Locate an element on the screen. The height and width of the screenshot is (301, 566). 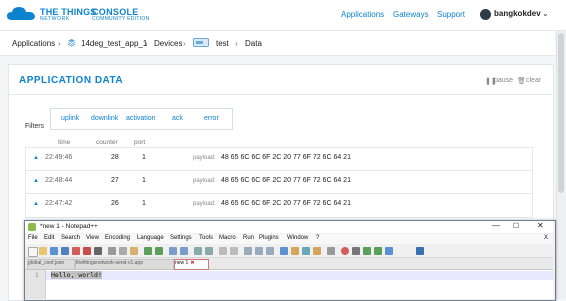
toolbar is located at coordinates (289, 251).